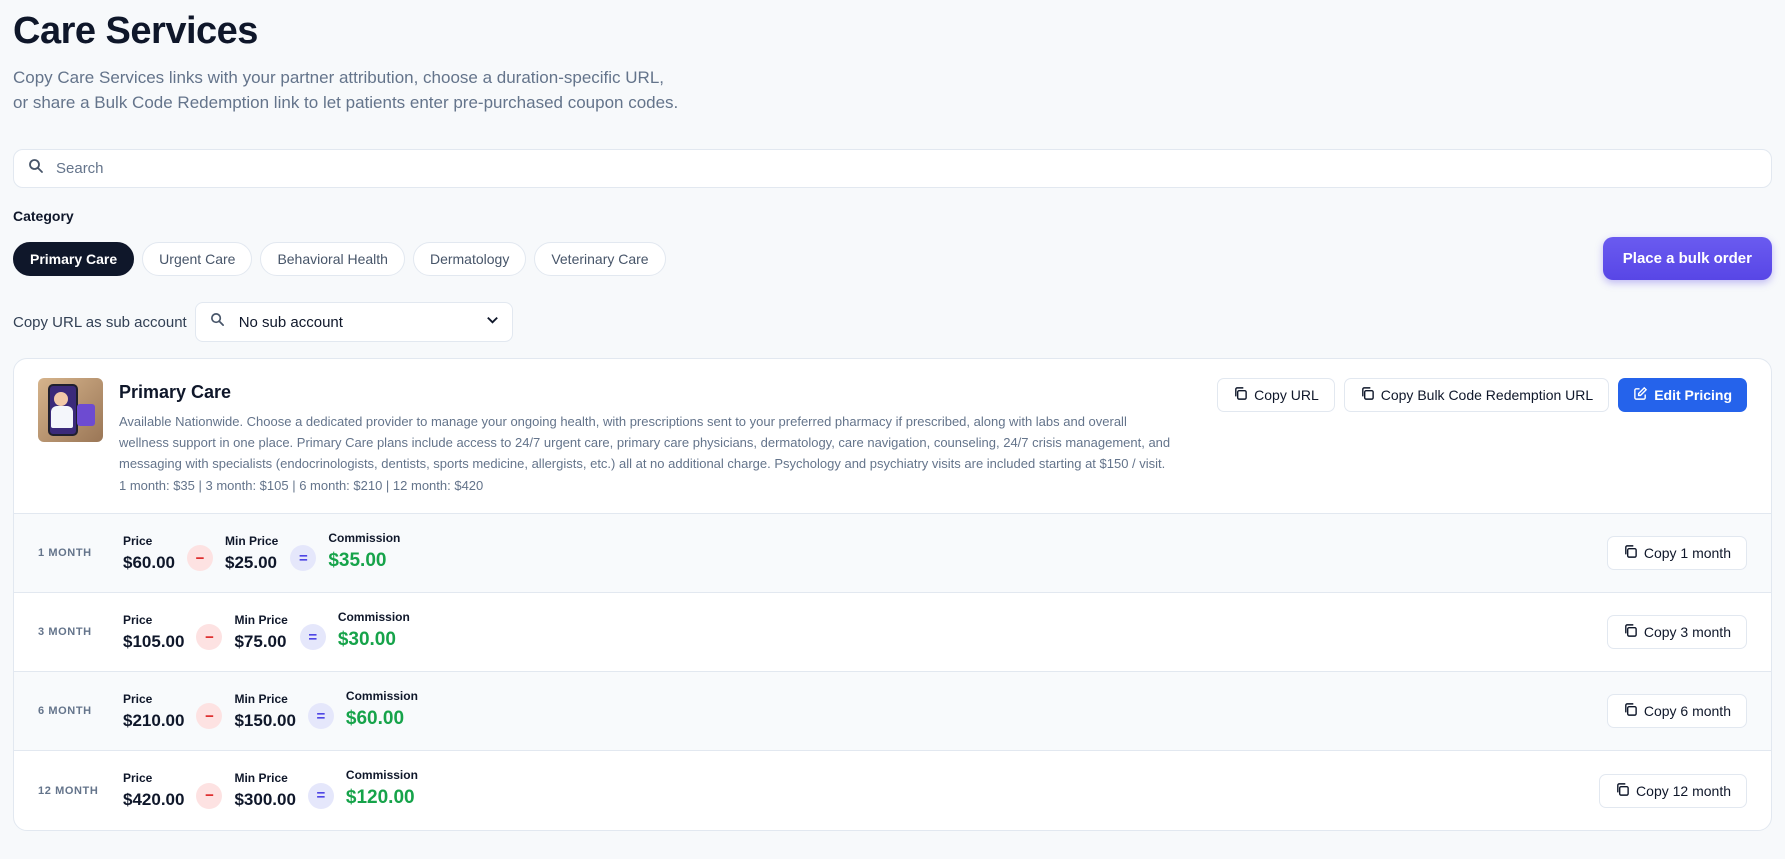 The width and height of the screenshot is (1785, 859). I want to click on service-thumbnail, so click(70, 410).